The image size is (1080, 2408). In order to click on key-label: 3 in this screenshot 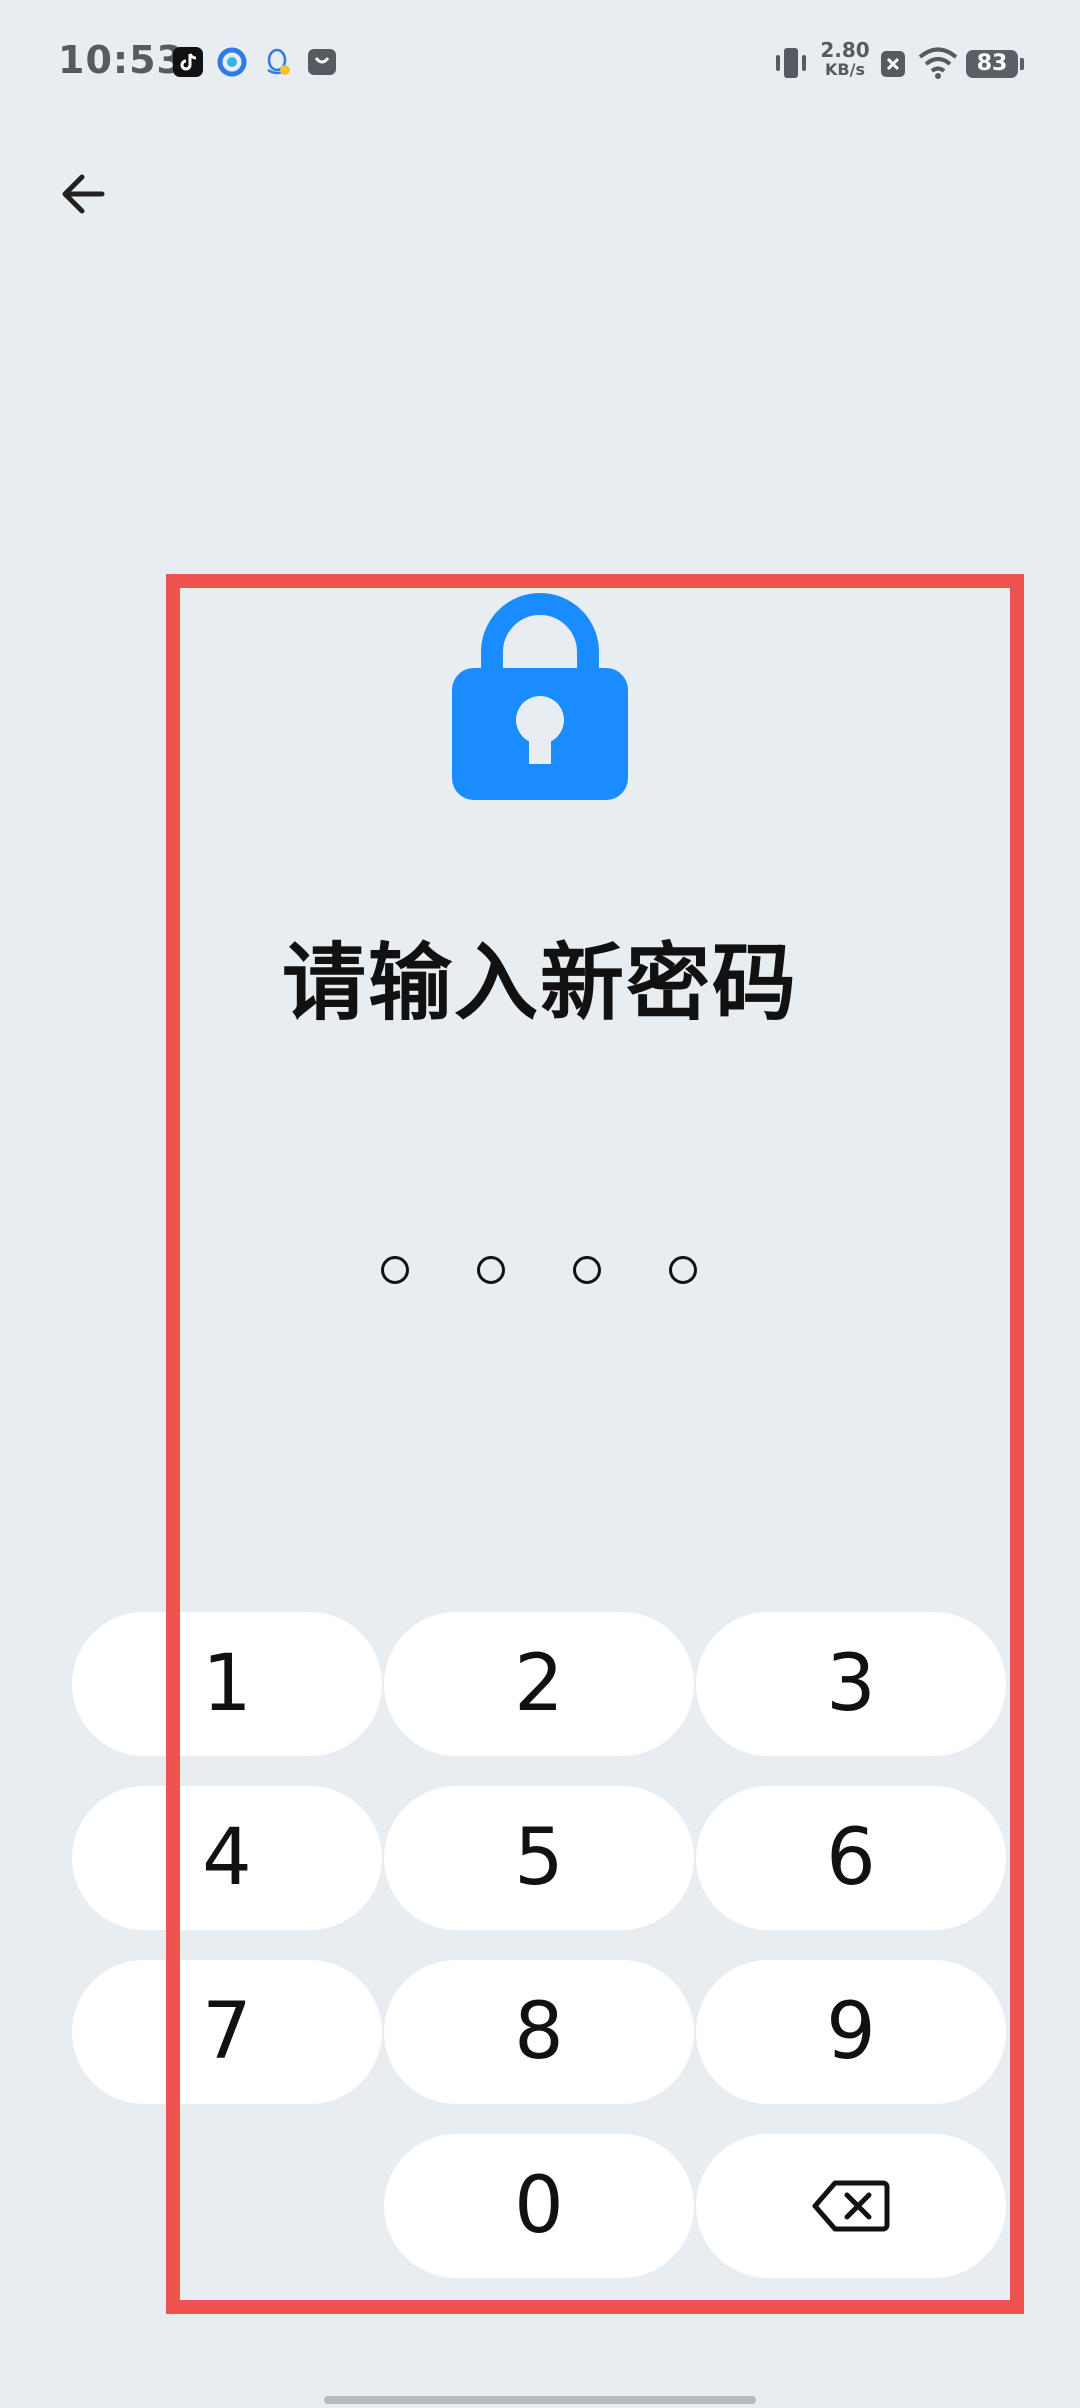, I will do `click(851, 1684)`.